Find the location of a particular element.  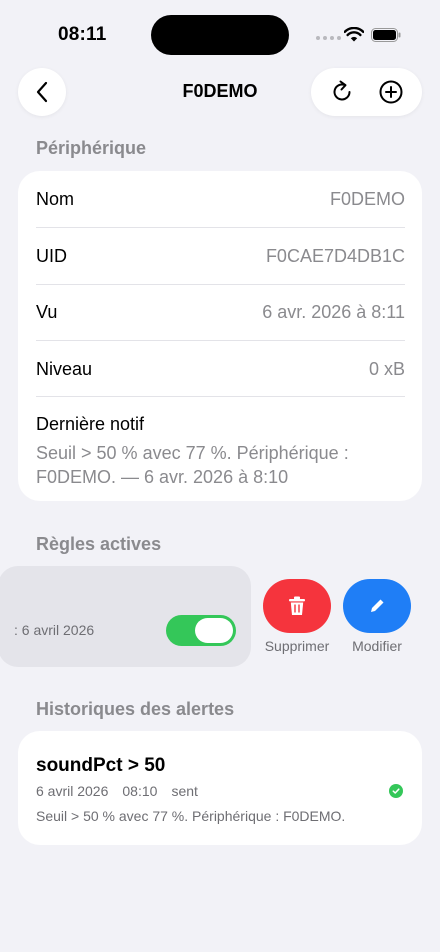

back-button is located at coordinates (42, 92).